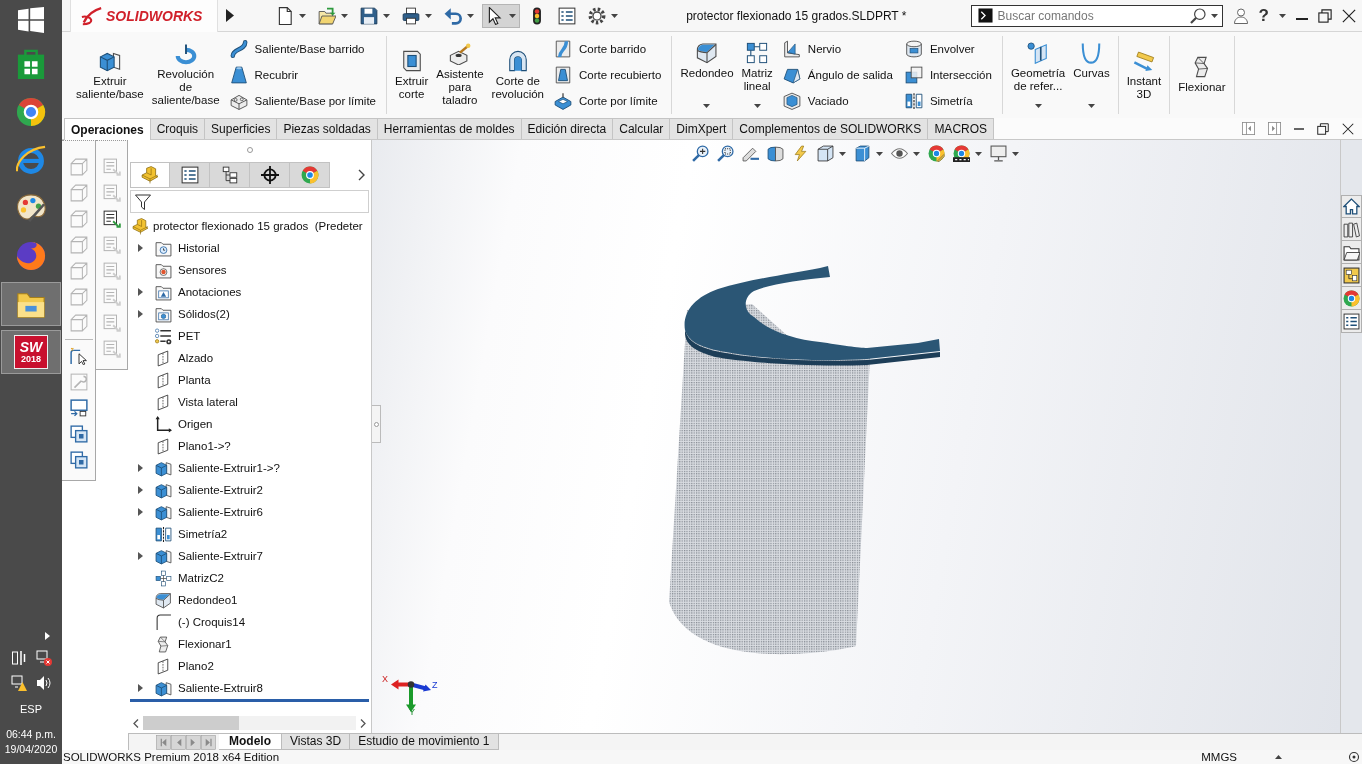 The width and height of the screenshot is (1362, 764). What do you see at coordinates (837, 101) in the screenshot?
I see `ribbon-button: Vaciado` at bounding box center [837, 101].